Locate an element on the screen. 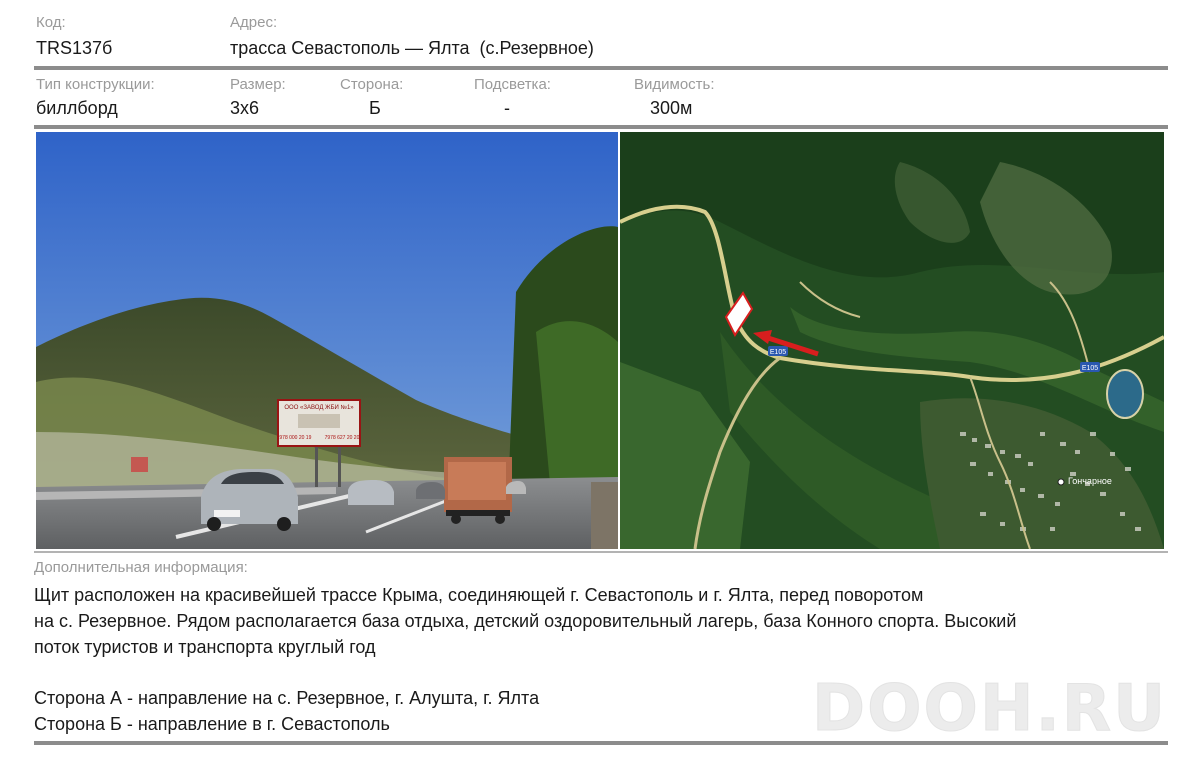 Image resolution: width=1200 pixels, height=768 pixels. billboard-line-1: ООО «ЗАВОД ЖБИ №1» is located at coordinates (319, 407).